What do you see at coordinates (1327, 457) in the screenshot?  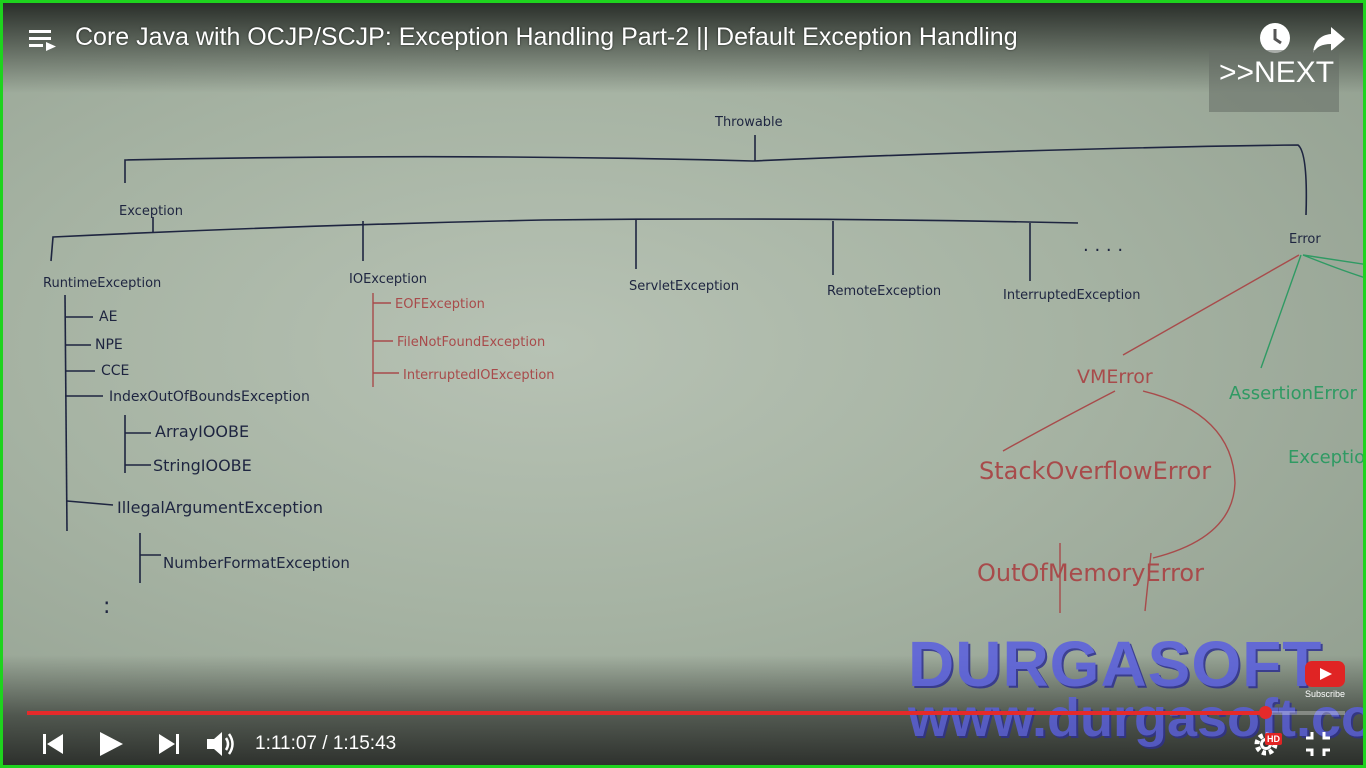 I see `node-exception-in: Exception` at bounding box center [1327, 457].